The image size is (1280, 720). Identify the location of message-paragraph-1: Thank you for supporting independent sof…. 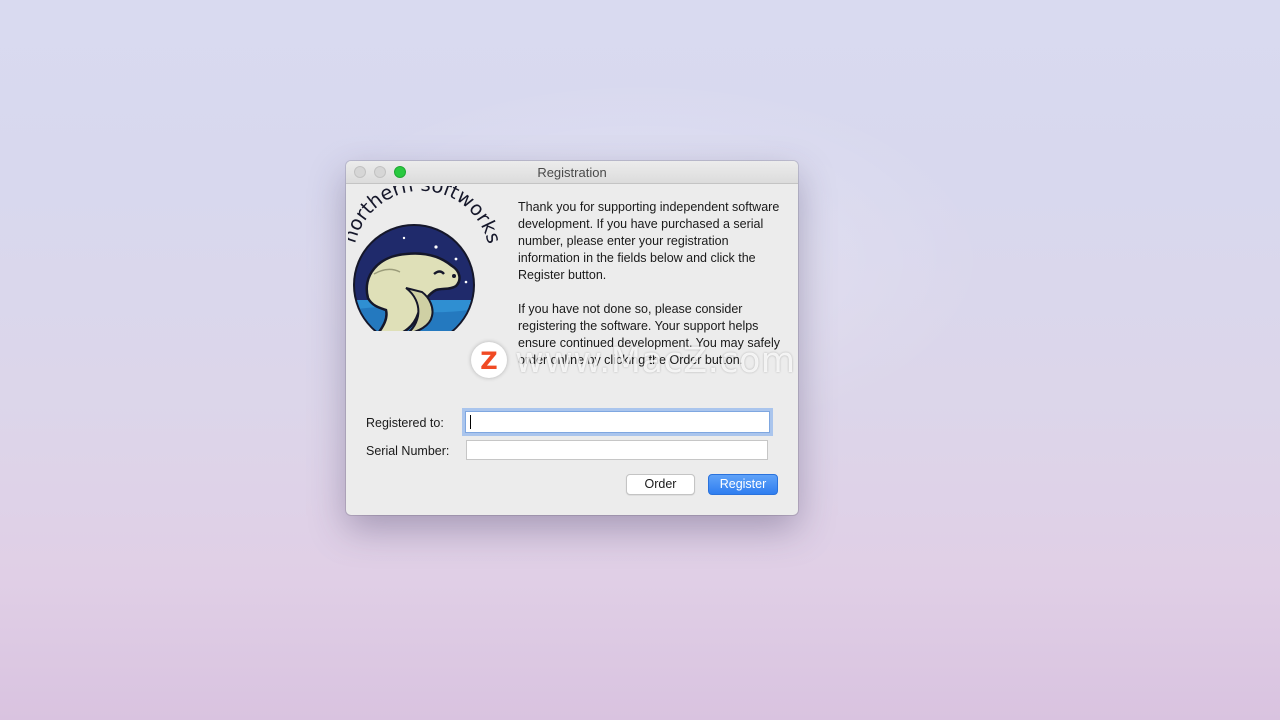
(649, 241).